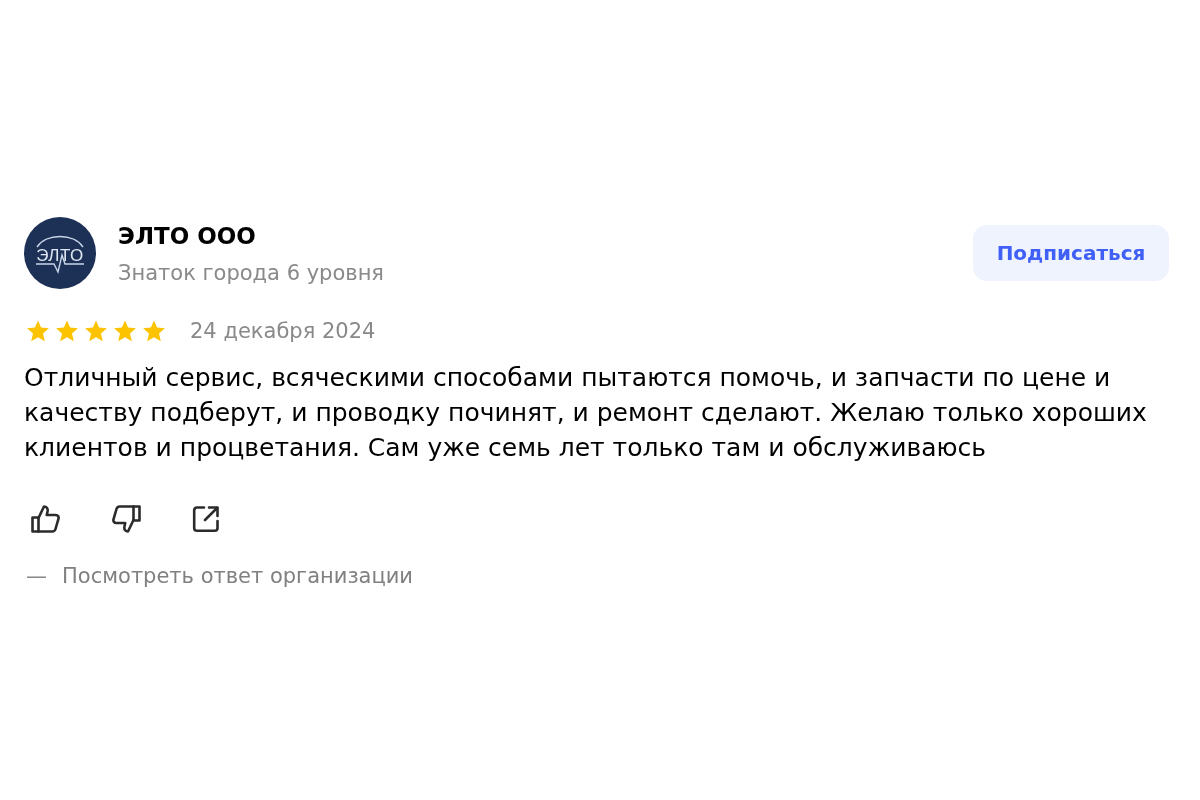  I want to click on author-level: Знаток города 6 уровня, so click(251, 273).